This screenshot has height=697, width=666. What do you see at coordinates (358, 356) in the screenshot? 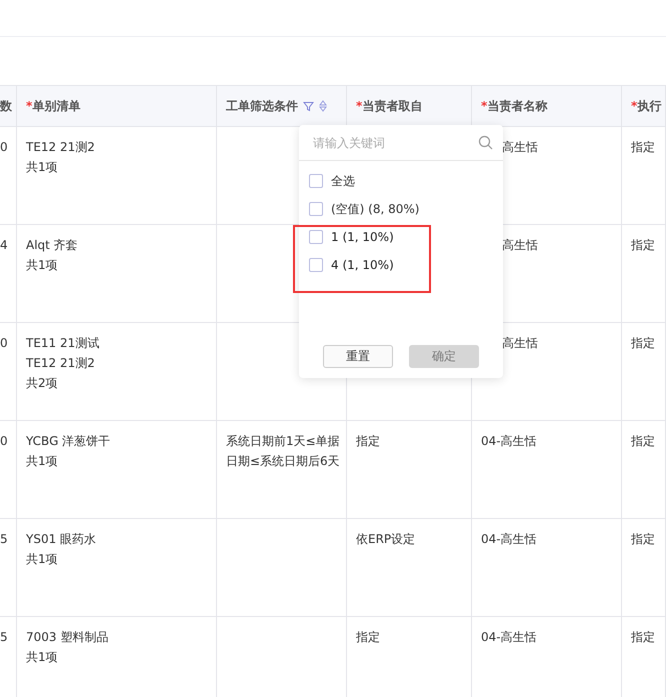
I see `reset-button: 重置` at bounding box center [358, 356].